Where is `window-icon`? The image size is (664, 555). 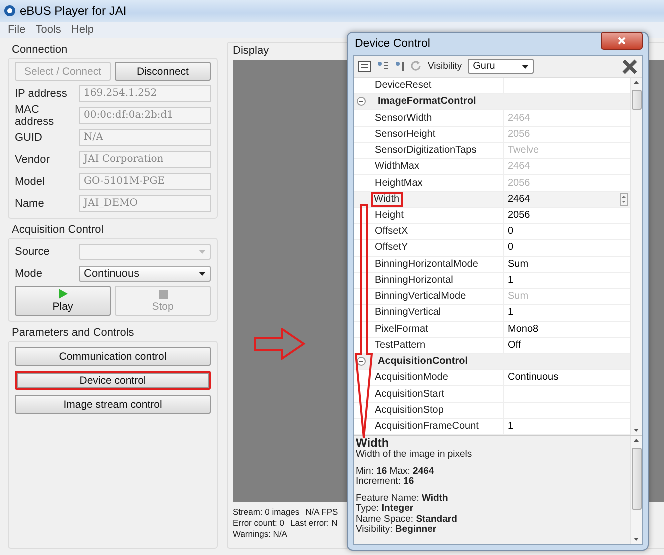 window-icon is located at coordinates (364, 66).